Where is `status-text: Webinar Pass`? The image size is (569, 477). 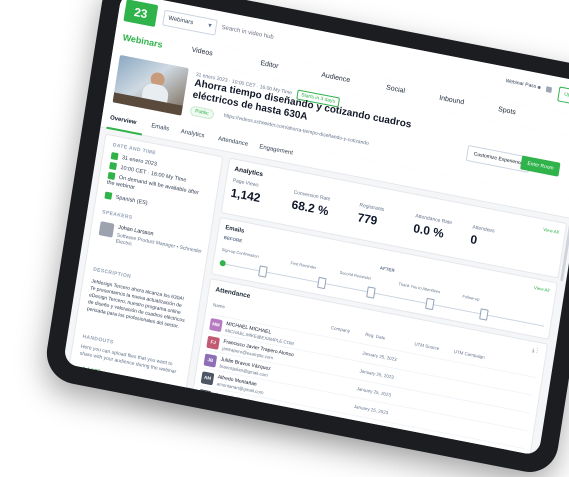
status-text: Webinar Pass is located at coordinates (521, 84).